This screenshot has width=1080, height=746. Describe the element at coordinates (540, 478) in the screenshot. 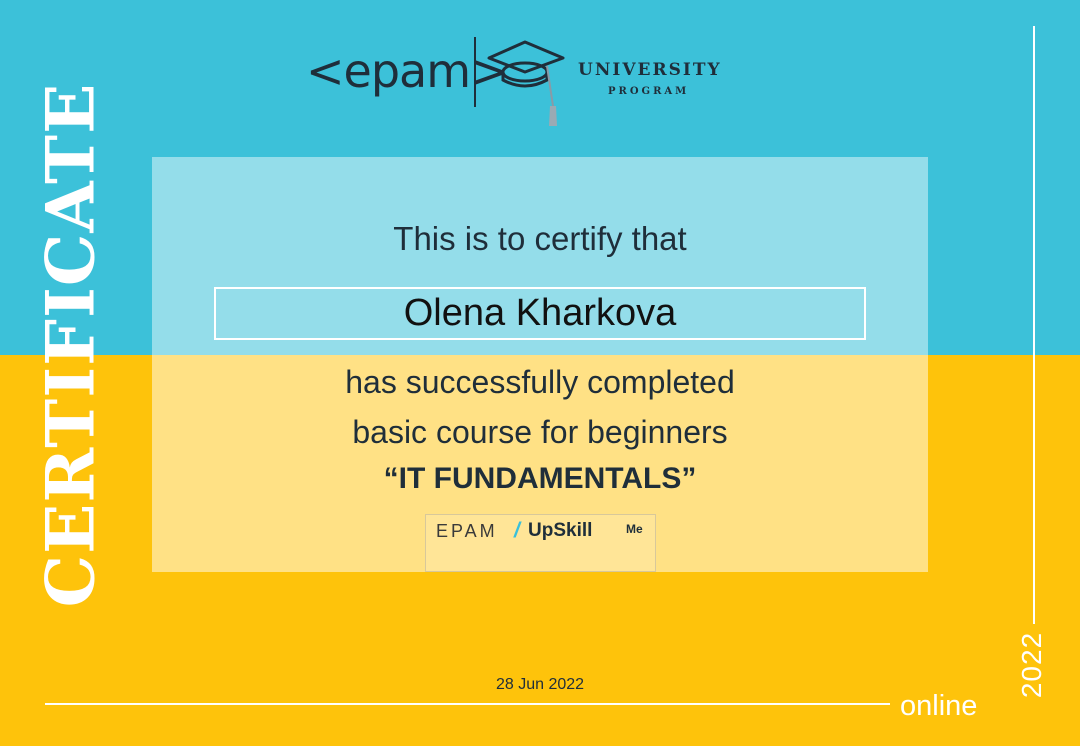

I see `course-title: “IT FUNDAMENTALS”` at that location.